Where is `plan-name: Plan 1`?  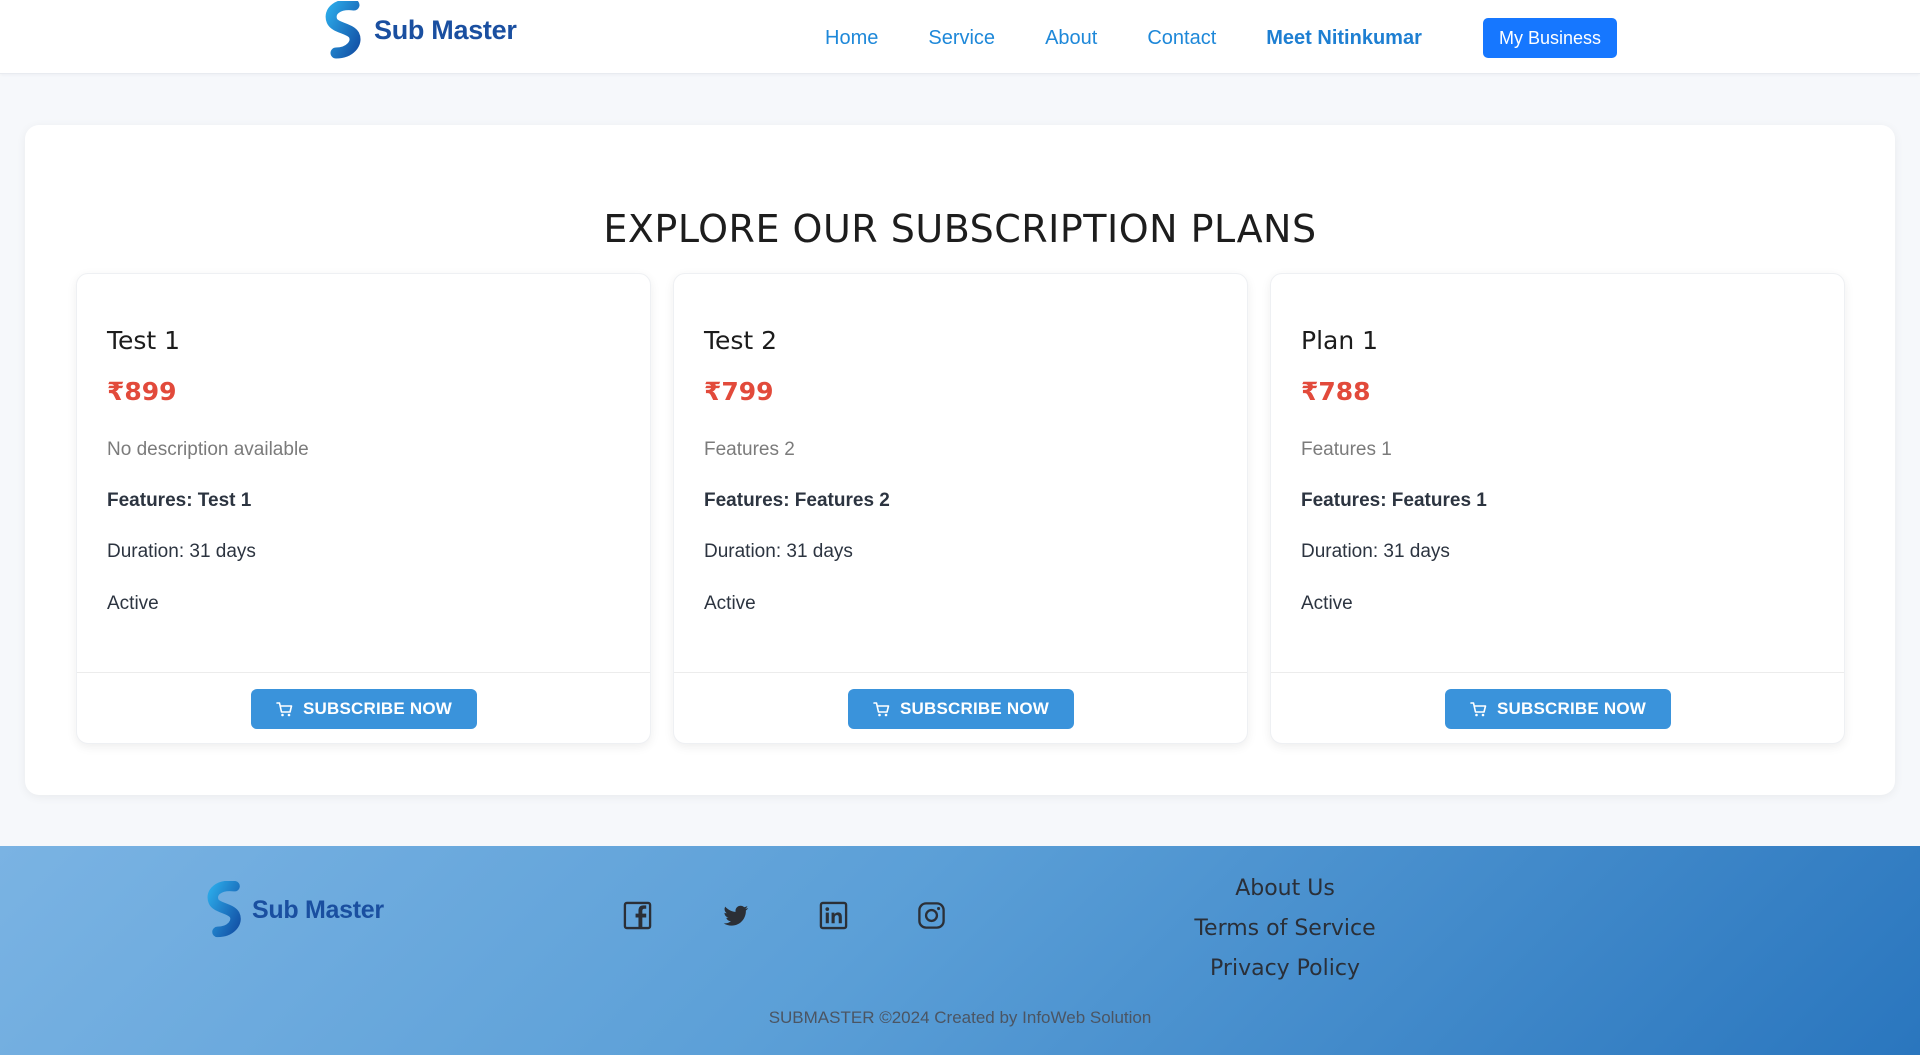
plan-name: Plan 1 is located at coordinates (1340, 340).